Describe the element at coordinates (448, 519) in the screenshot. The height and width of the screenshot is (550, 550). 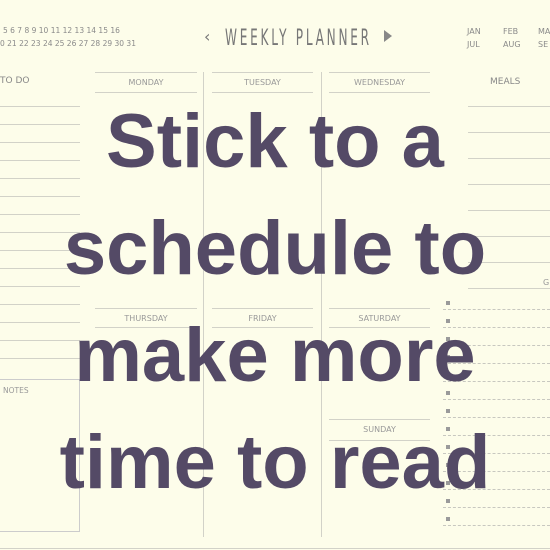
I see `checkbox-icon` at that location.